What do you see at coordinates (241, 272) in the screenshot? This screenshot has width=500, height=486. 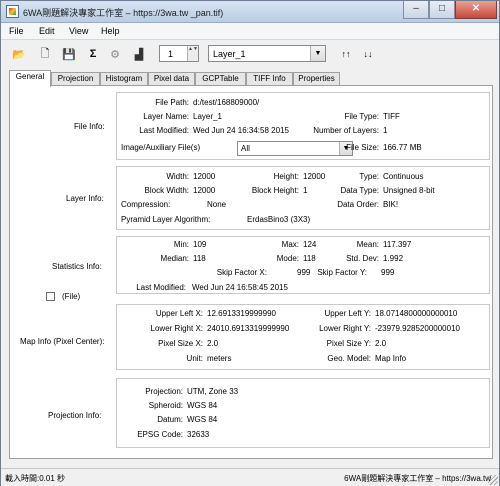 I see `skip-factor-x-label: Skip Factor X:` at bounding box center [241, 272].